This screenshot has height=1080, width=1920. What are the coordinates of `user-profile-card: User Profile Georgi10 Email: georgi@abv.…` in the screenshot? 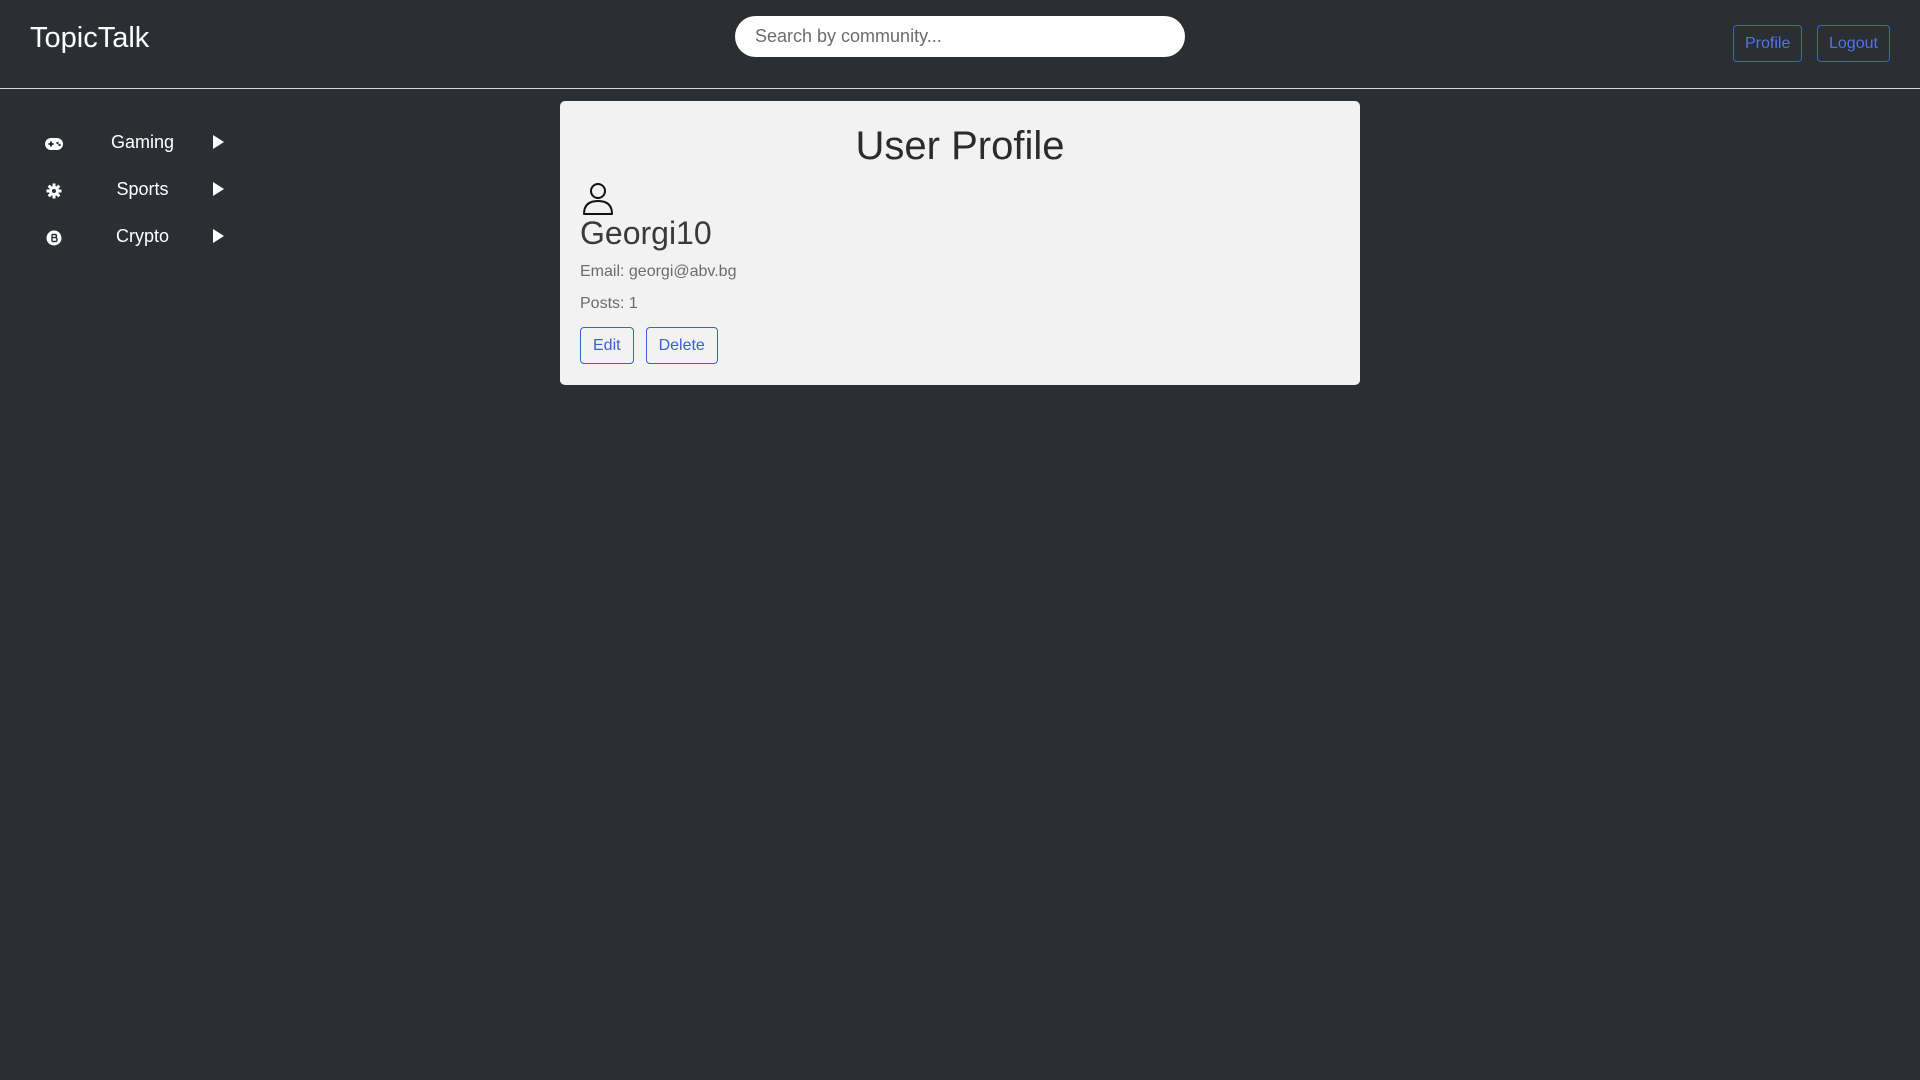 It's located at (960, 243).